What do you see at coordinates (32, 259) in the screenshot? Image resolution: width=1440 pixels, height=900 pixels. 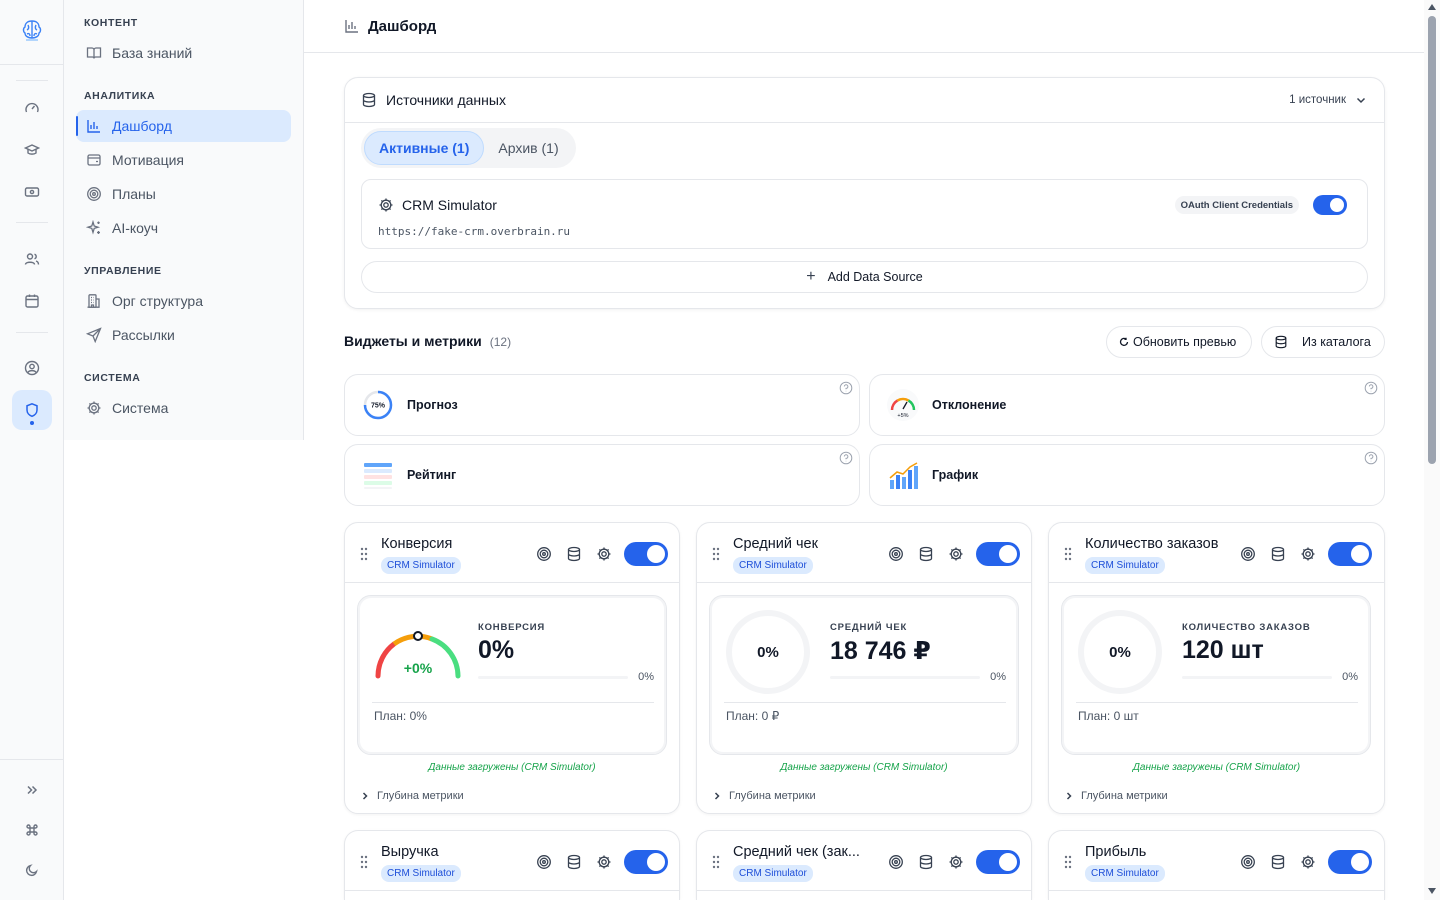 I see `users-icon` at bounding box center [32, 259].